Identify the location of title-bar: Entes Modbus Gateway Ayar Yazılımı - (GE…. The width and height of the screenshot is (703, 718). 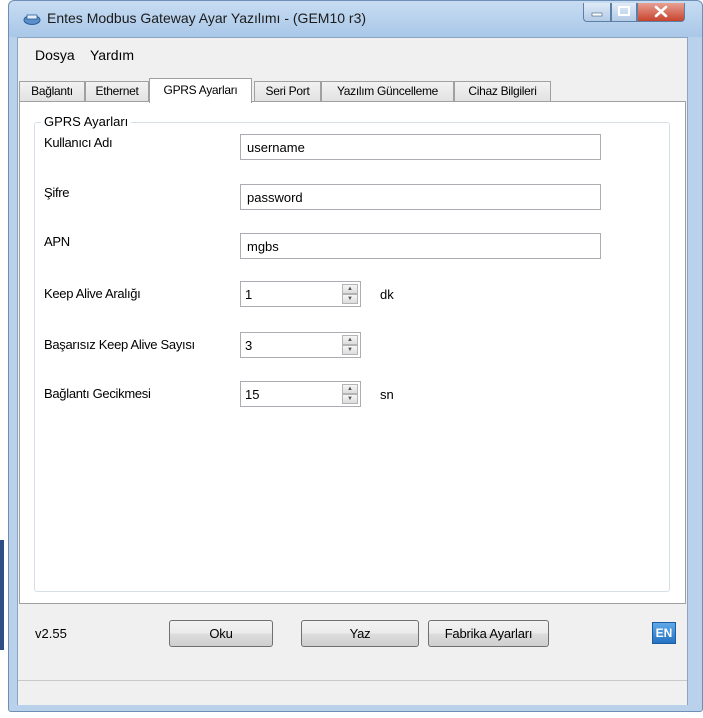
(355, 19).